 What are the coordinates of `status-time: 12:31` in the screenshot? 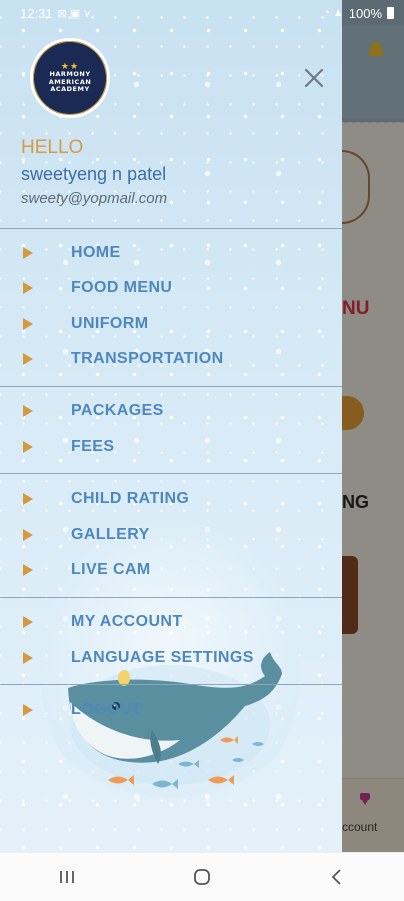 It's located at (36, 13).